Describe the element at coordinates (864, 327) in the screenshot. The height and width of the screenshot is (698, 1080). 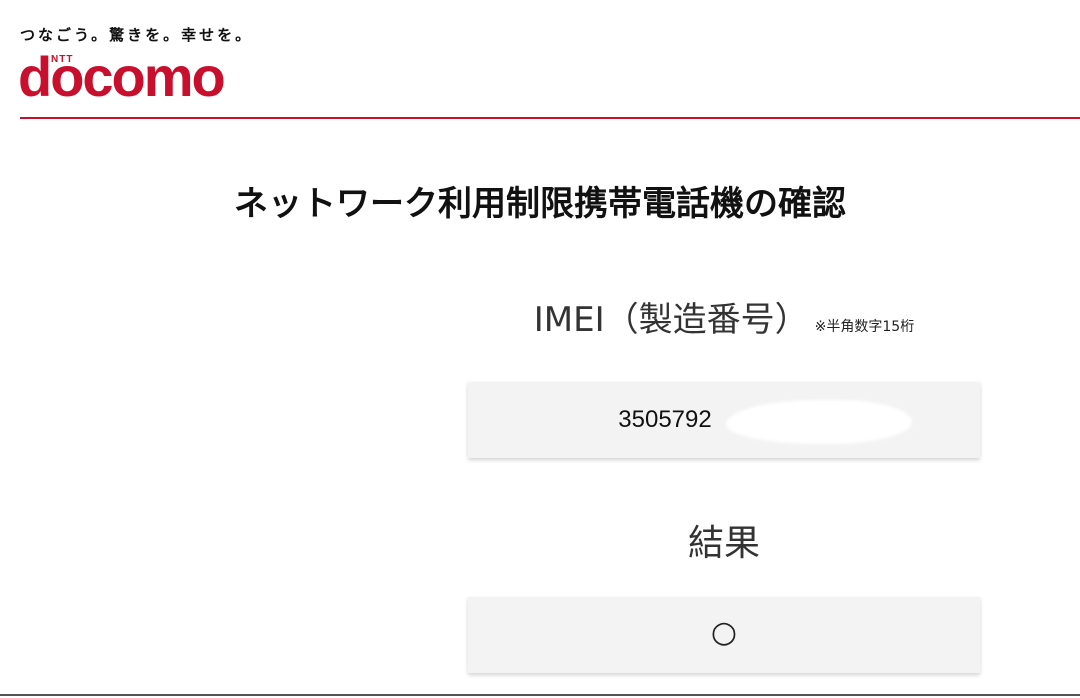
I see `imei-note: ※半角数字15桁` at that location.